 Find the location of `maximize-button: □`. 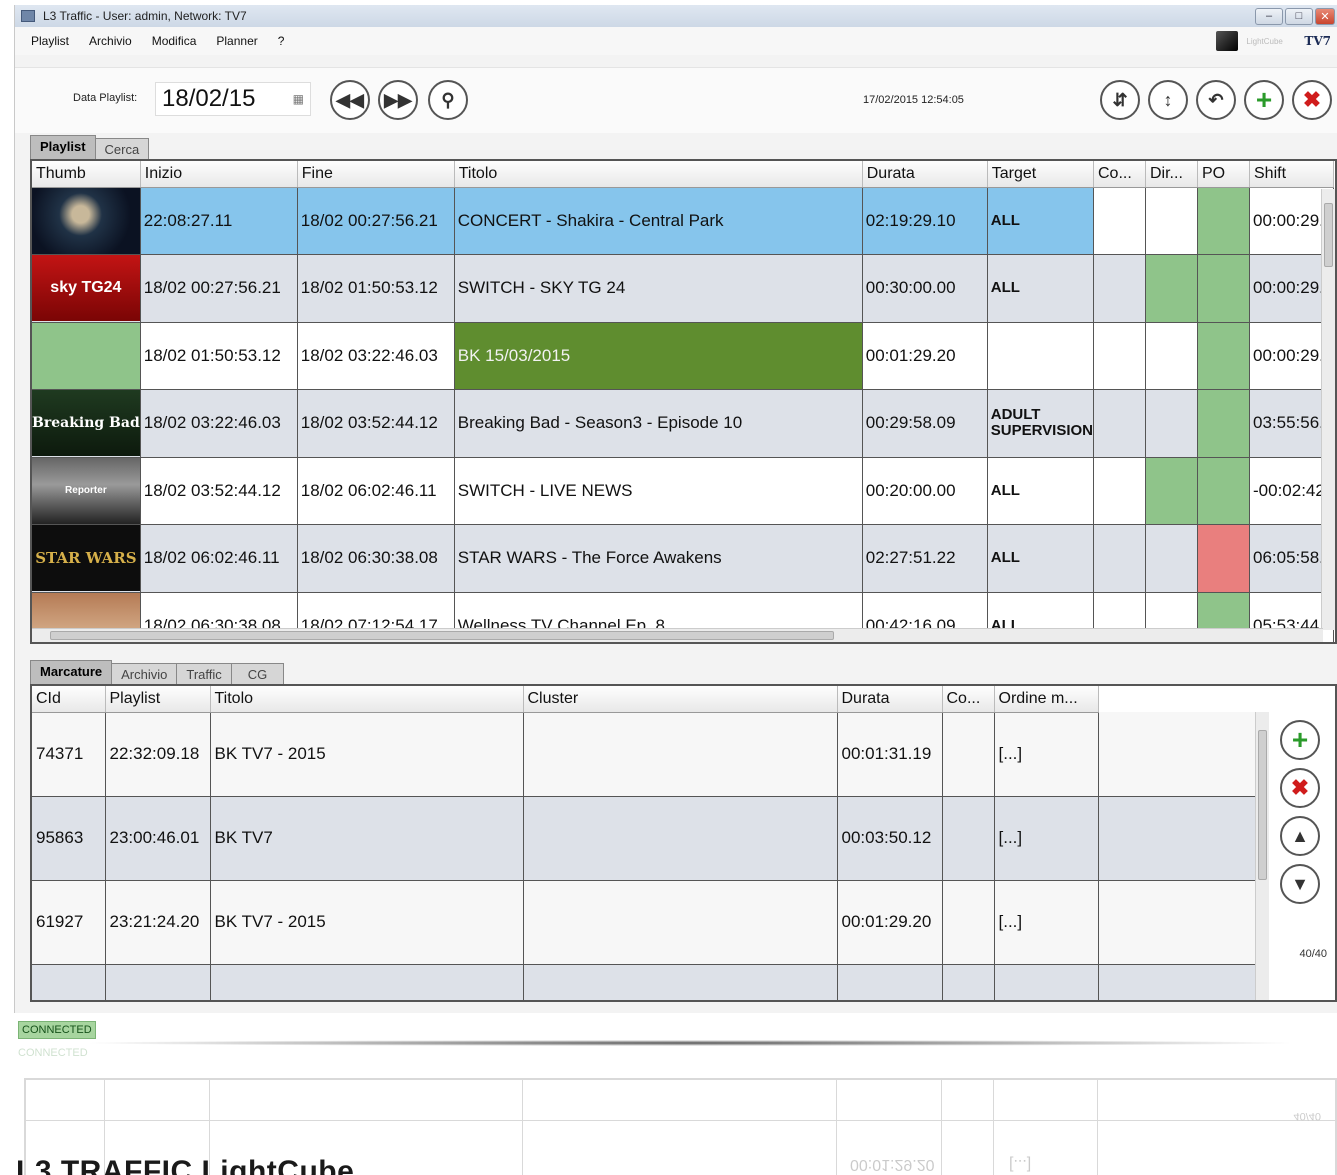

maximize-button: □ is located at coordinates (1299, 16).